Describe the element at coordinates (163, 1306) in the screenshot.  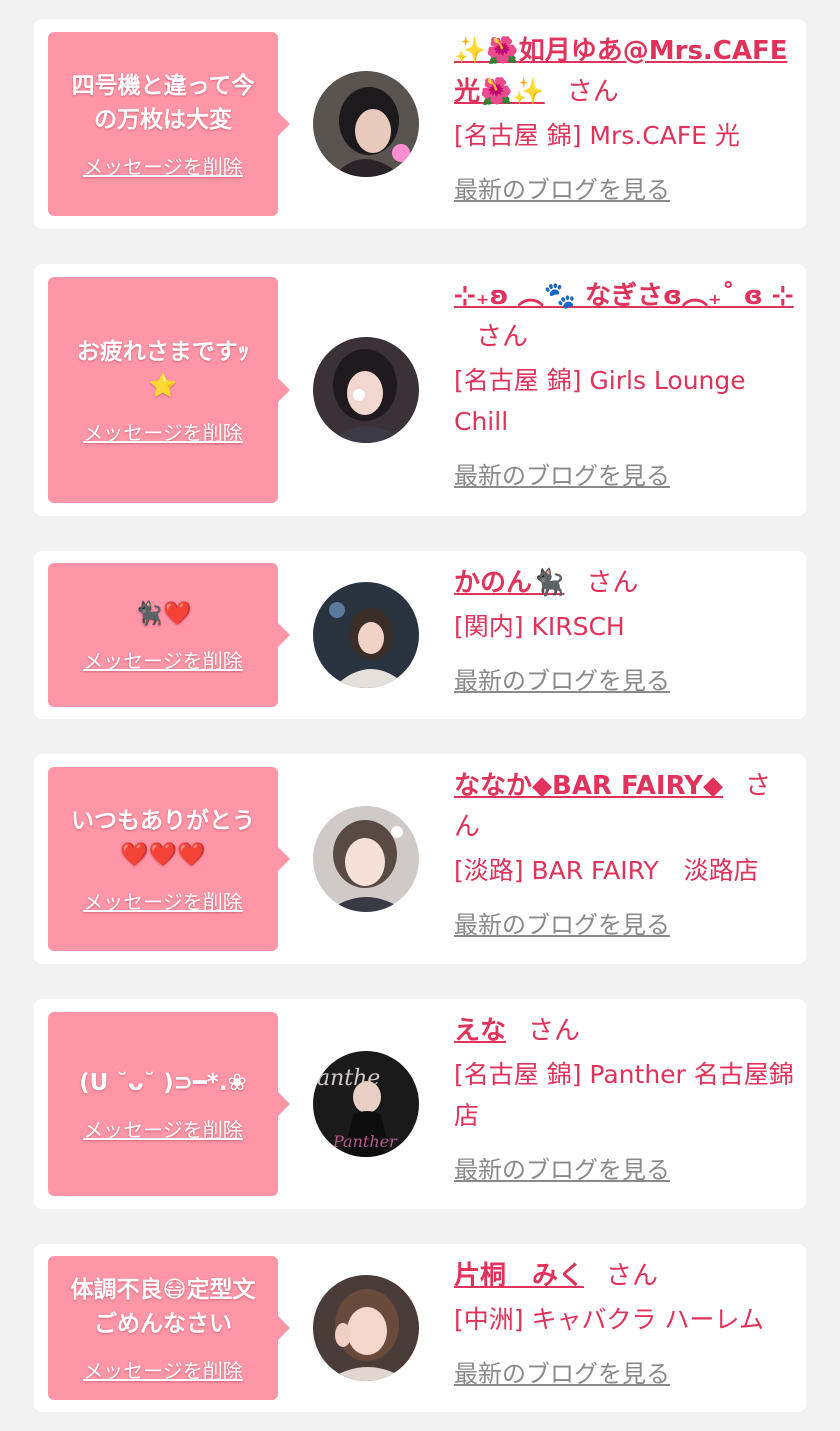
I see `message-text: 体調不良😷定型文 ごめんなさい` at that location.